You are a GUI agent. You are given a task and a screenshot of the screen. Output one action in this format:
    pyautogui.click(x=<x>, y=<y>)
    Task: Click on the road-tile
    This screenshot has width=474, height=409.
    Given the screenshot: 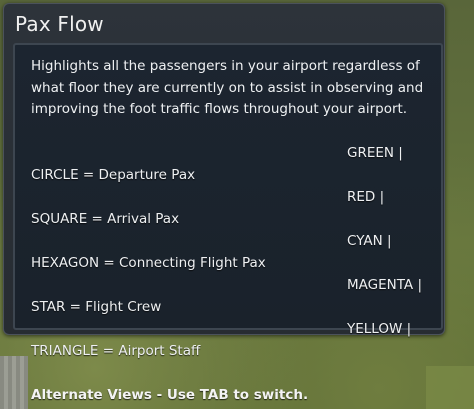 What is the action you would take?
    pyautogui.click(x=14, y=382)
    